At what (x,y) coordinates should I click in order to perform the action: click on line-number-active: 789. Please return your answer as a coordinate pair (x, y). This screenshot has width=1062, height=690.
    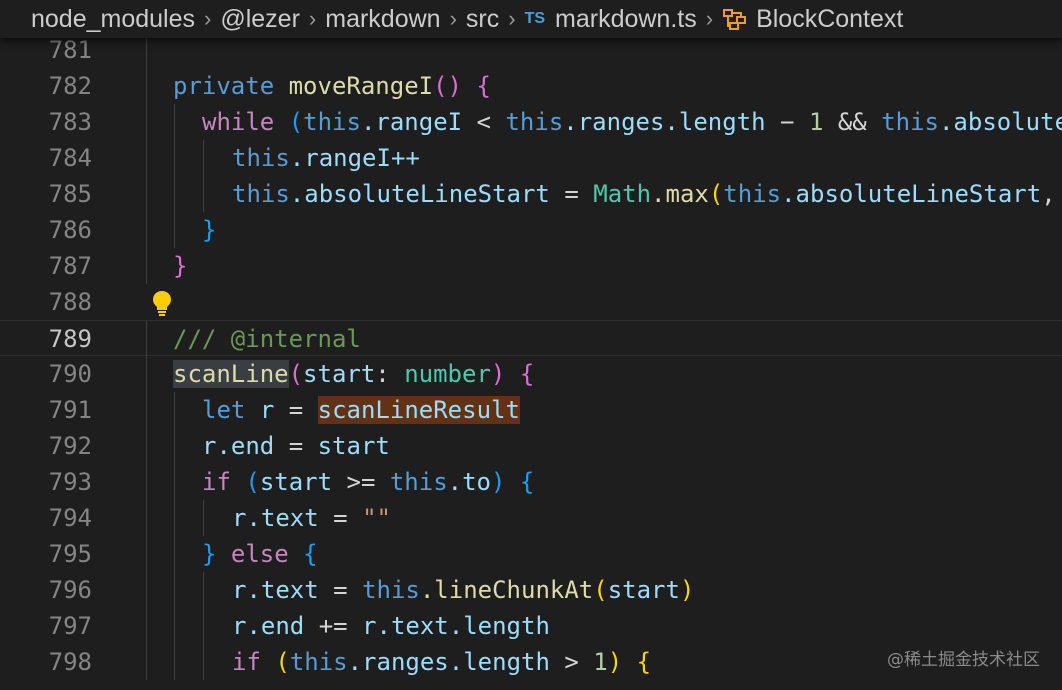
    Looking at the image, I should click on (70, 339).